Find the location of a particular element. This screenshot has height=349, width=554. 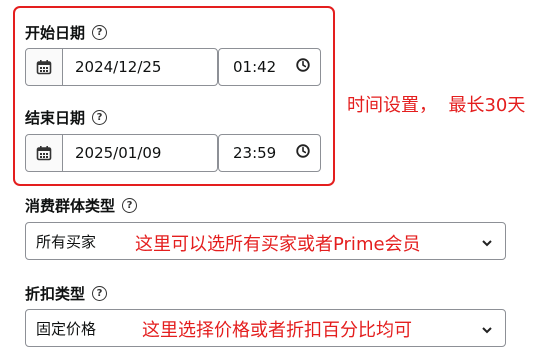

end-date-label: 结束日期 ? is located at coordinates (66, 117).